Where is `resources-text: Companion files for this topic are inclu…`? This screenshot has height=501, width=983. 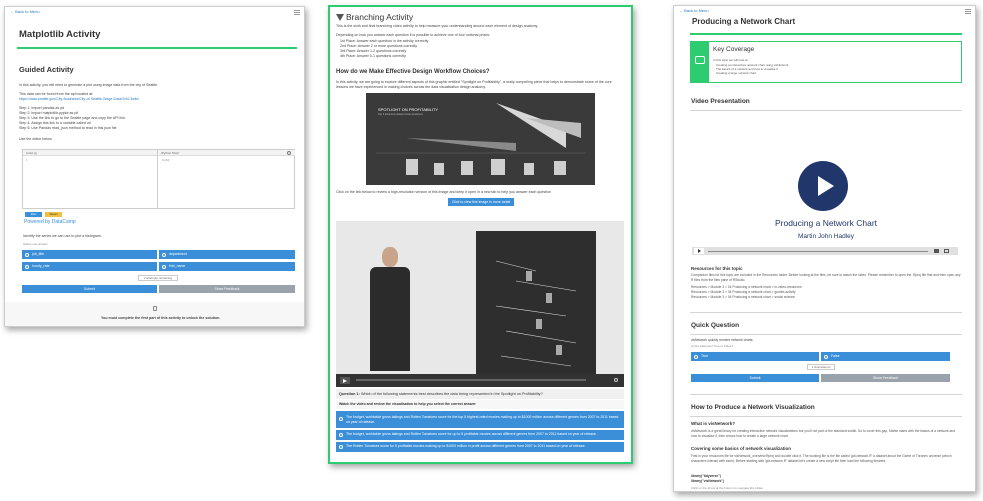
resources-text: Companion files for this topic are inclu… is located at coordinates (826, 277).